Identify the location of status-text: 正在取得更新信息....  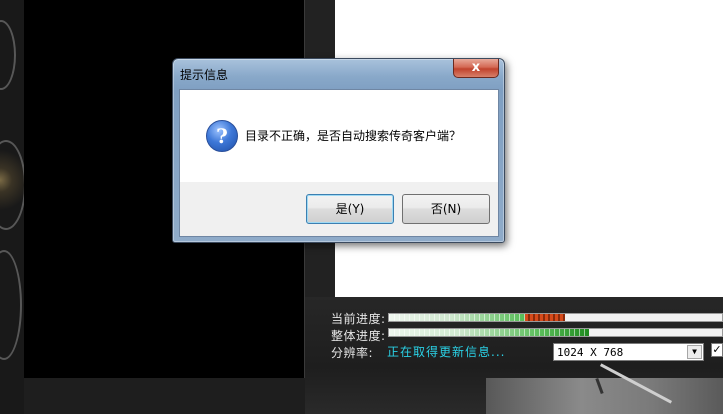
(446, 352).